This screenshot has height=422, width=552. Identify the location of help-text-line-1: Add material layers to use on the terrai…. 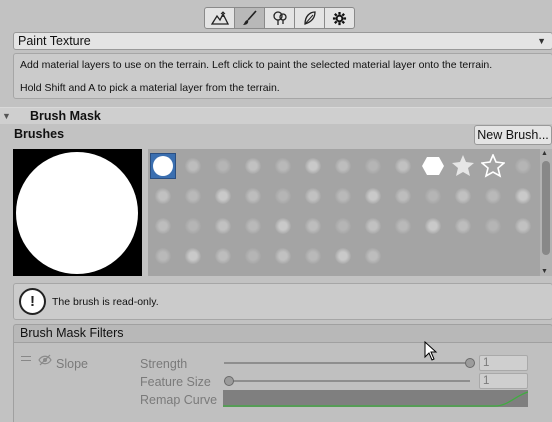
(256, 65).